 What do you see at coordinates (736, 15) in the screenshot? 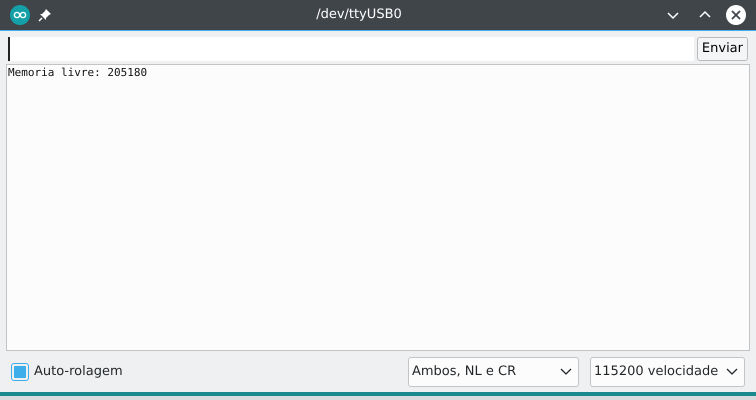
I see `close-icon` at bounding box center [736, 15].